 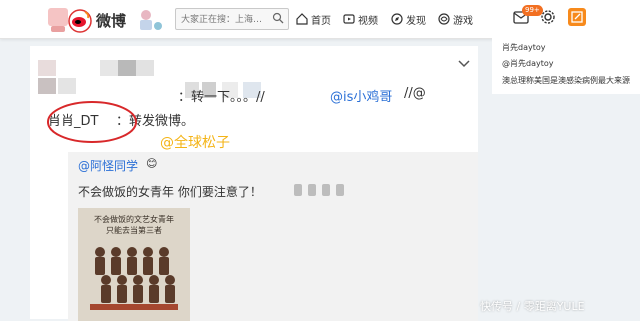 What do you see at coordinates (221, 97) in the screenshot?
I see `forward-text: ：转一下。。。//` at bounding box center [221, 97].